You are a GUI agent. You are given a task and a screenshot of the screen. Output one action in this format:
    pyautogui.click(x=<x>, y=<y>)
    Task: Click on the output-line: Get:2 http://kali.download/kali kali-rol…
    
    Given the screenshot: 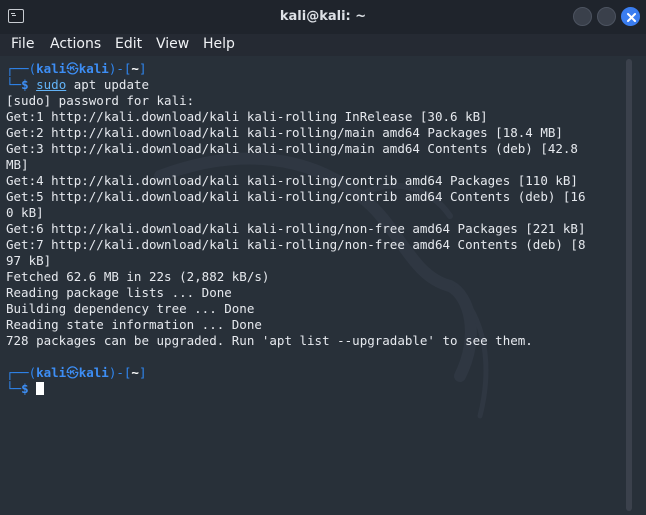 What is the action you would take?
    pyautogui.click(x=284, y=132)
    